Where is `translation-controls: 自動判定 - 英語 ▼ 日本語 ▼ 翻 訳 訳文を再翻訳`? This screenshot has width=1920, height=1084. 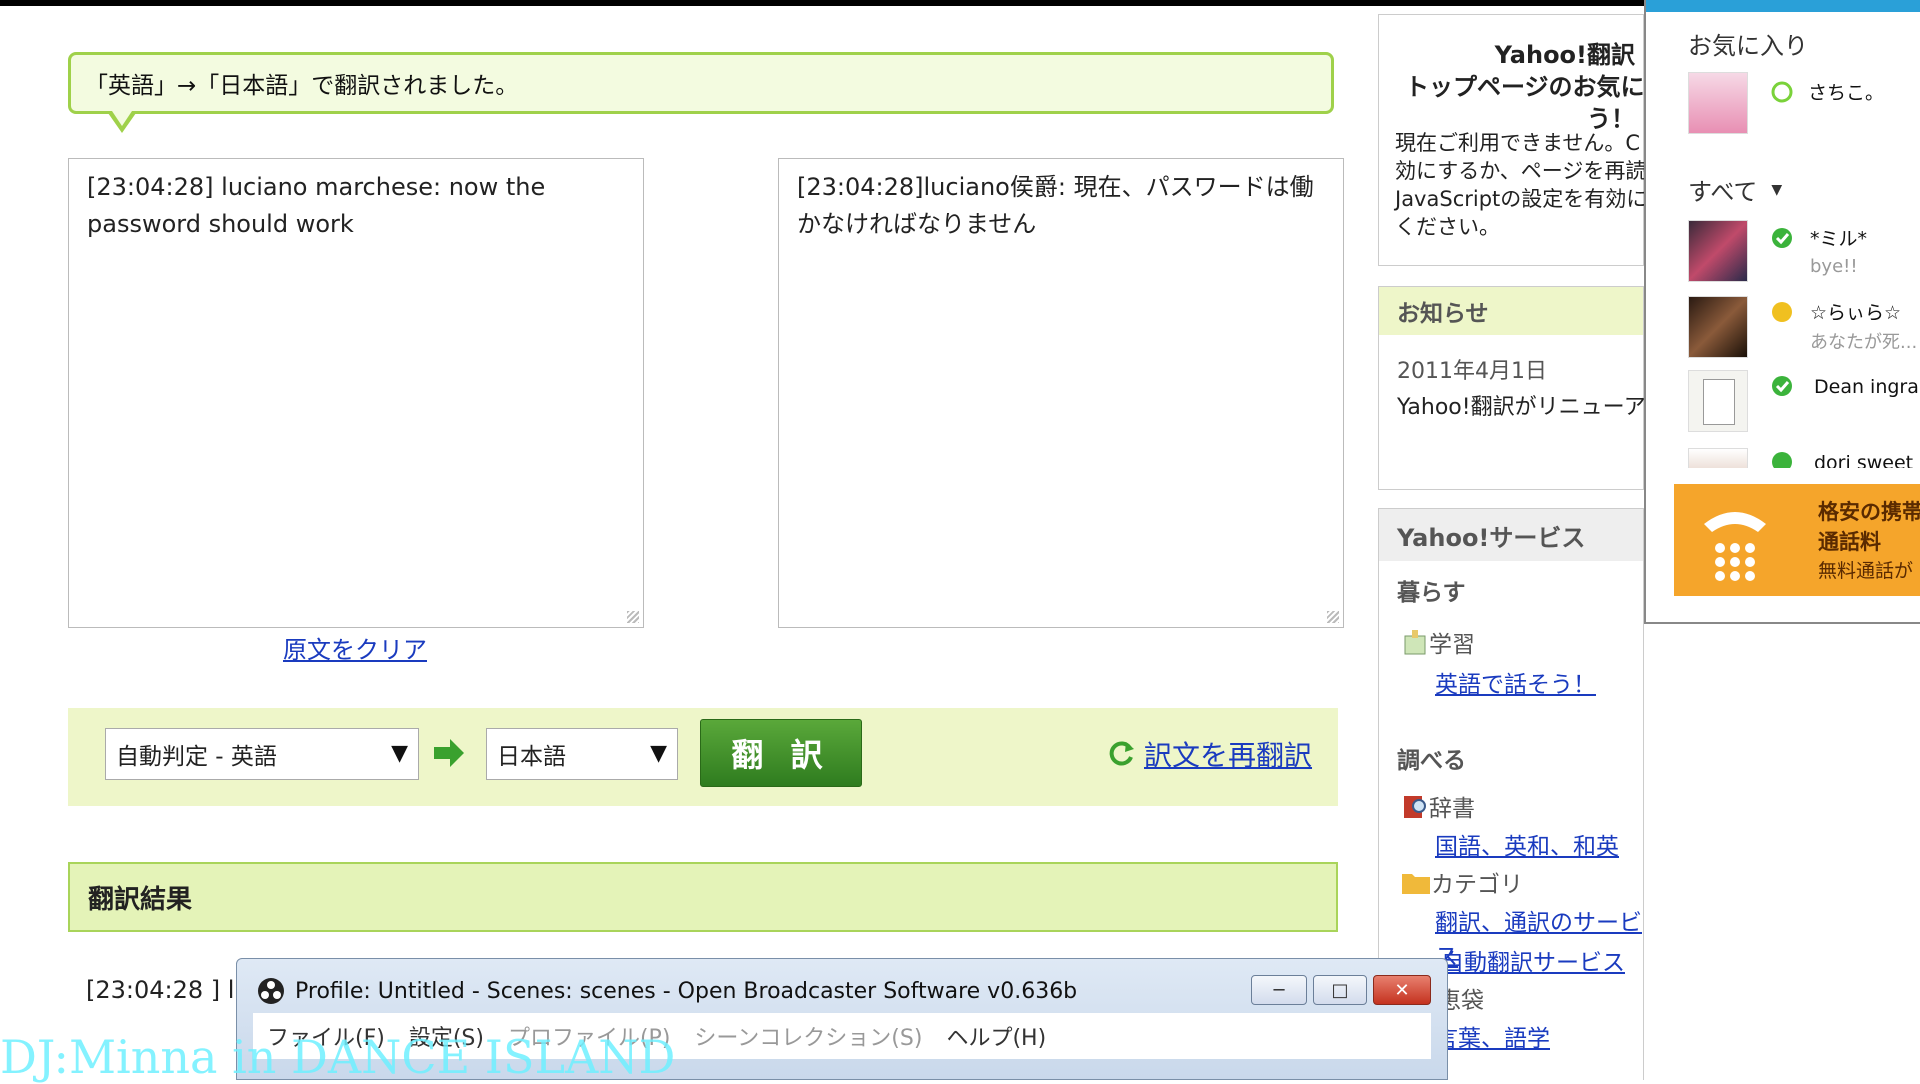 translation-controls: 自動判定 - 英語 ▼ 日本語 ▼ 翻 訳 訳文を再翻訳 is located at coordinates (703, 757).